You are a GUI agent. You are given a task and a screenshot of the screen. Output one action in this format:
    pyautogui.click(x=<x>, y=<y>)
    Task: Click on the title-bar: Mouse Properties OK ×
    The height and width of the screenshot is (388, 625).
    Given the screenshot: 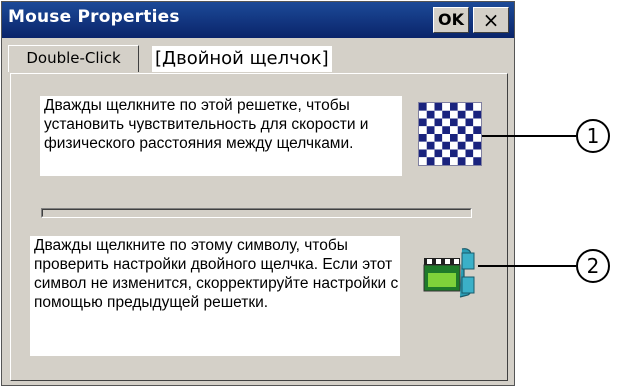 What is the action you would take?
    pyautogui.click(x=258, y=20)
    